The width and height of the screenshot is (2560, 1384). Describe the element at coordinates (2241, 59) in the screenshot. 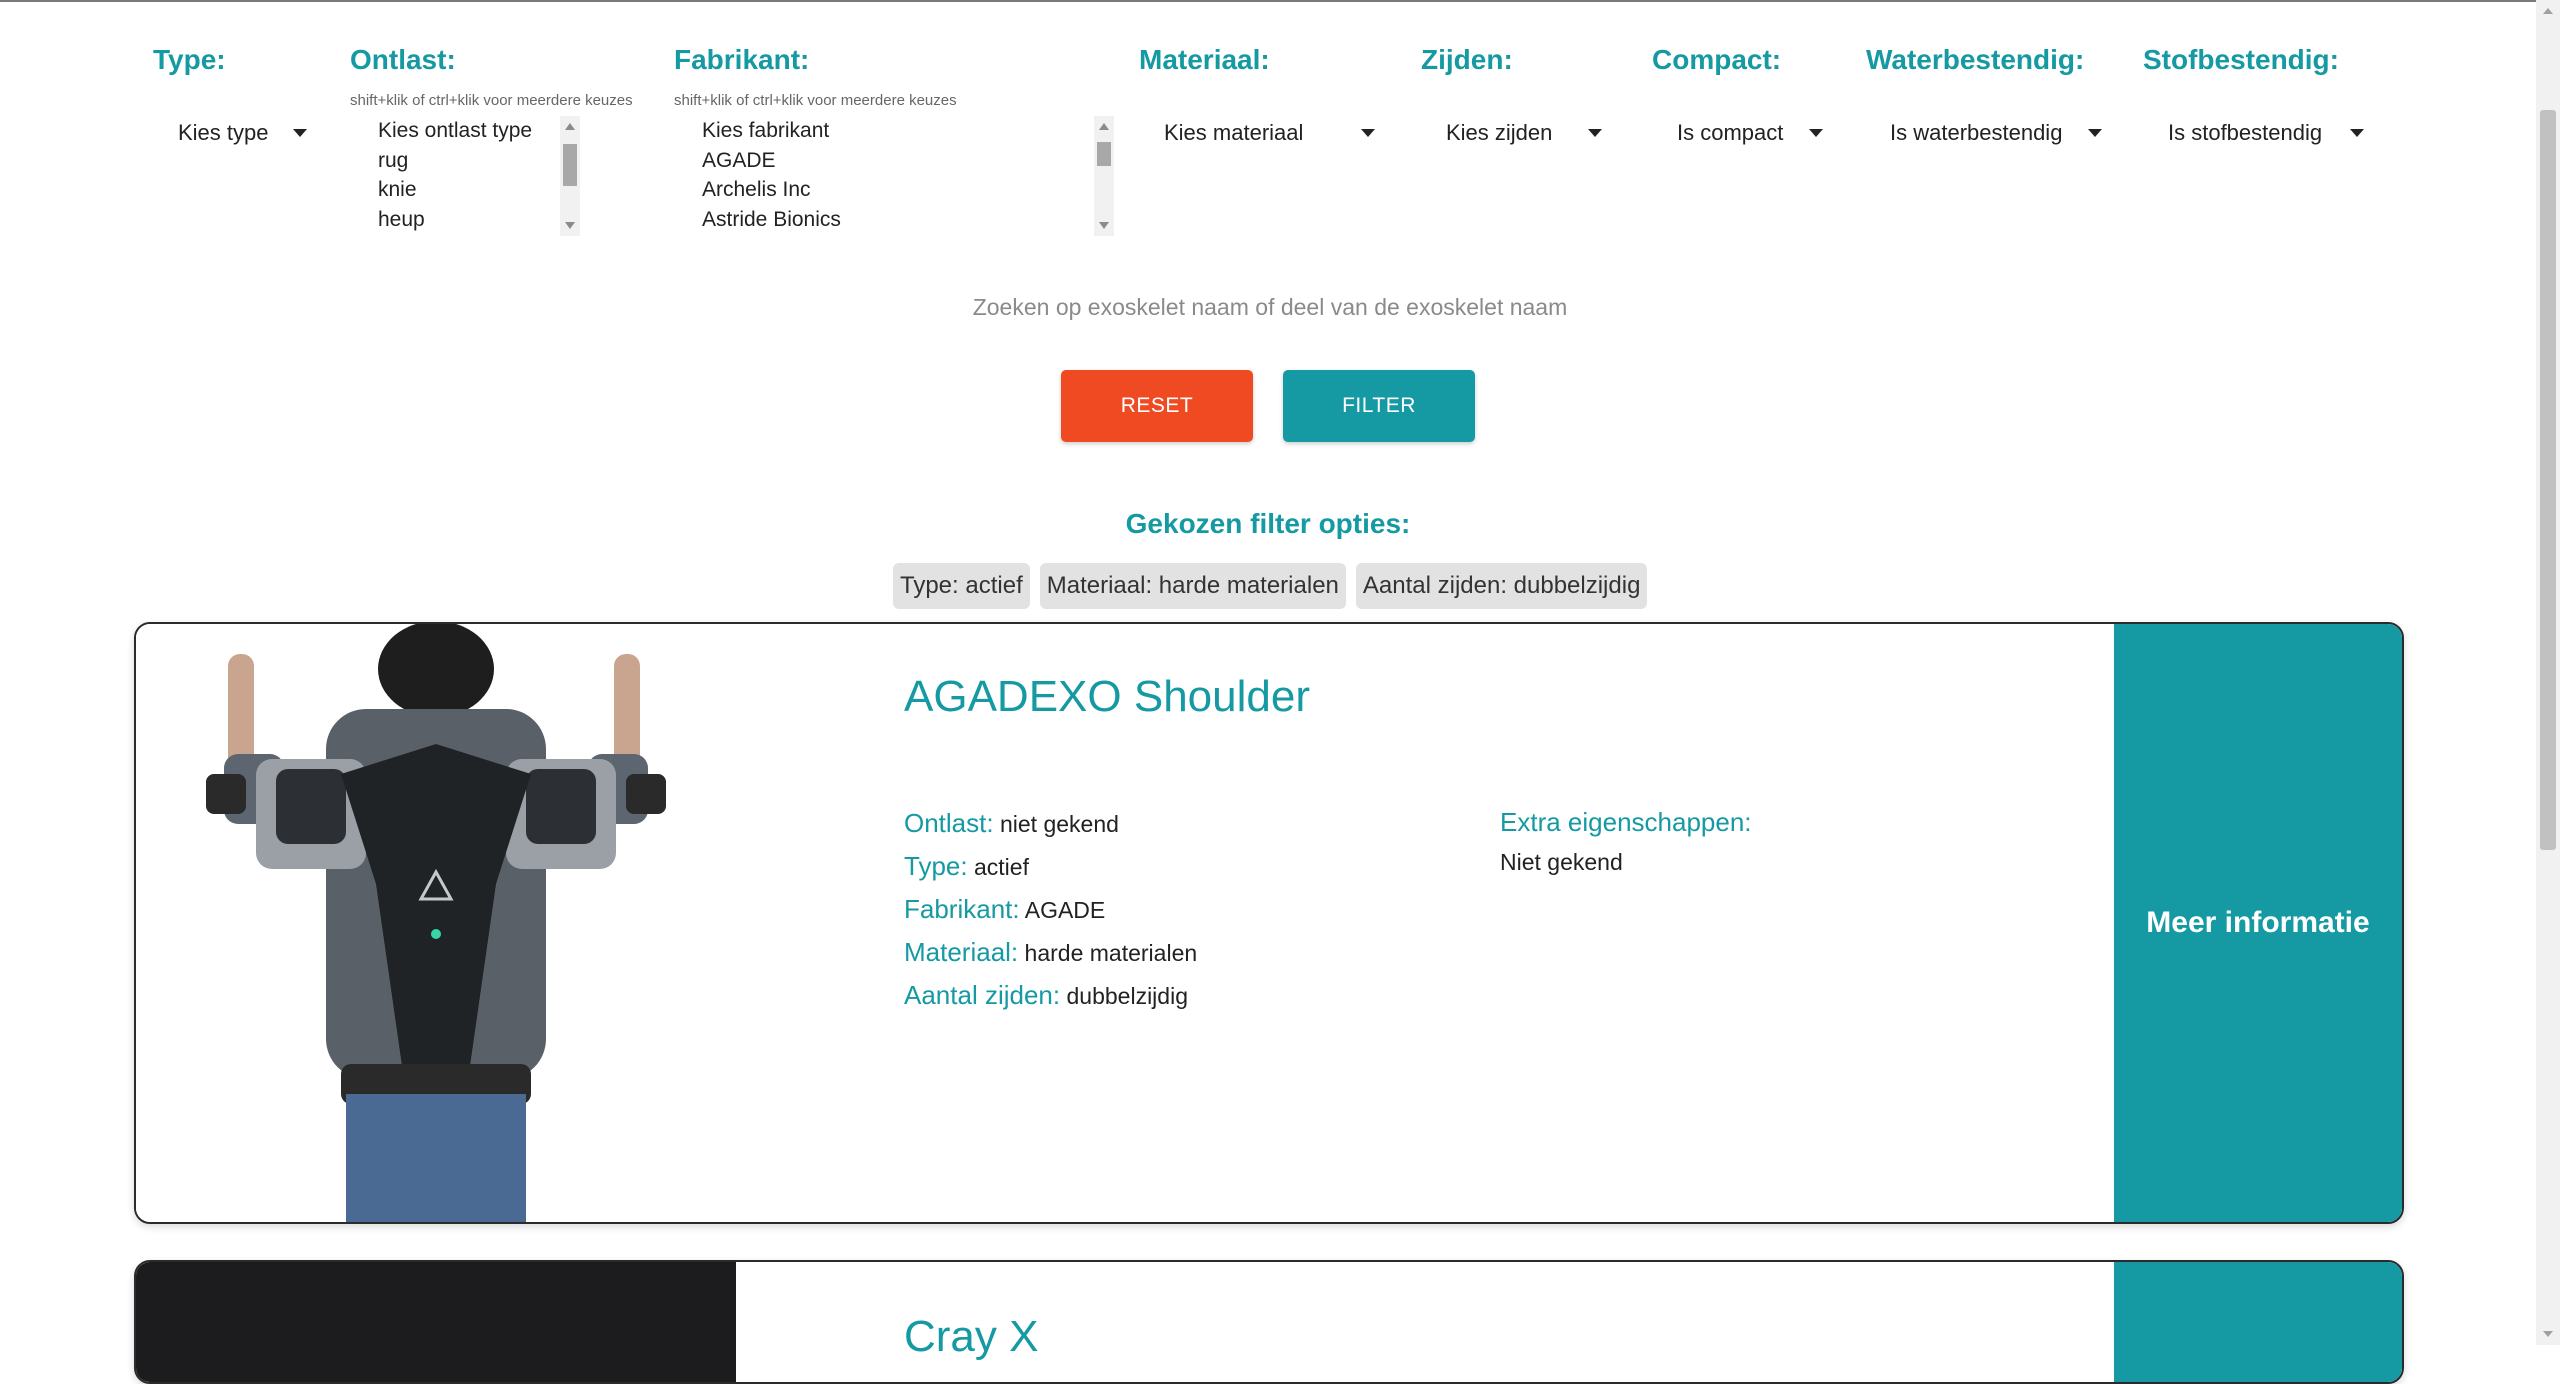

I see `stofbestendig-filter-label: Stofbestendig:` at that location.